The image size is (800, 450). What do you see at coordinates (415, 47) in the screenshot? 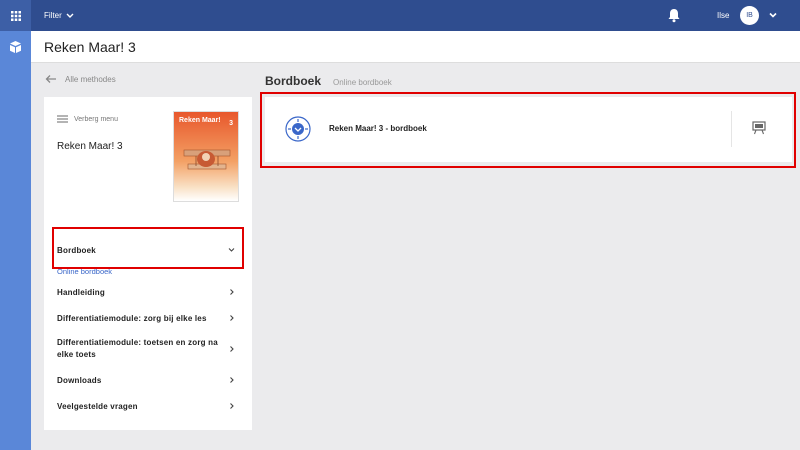
I see `page-header: Reken Maar! 3` at bounding box center [415, 47].